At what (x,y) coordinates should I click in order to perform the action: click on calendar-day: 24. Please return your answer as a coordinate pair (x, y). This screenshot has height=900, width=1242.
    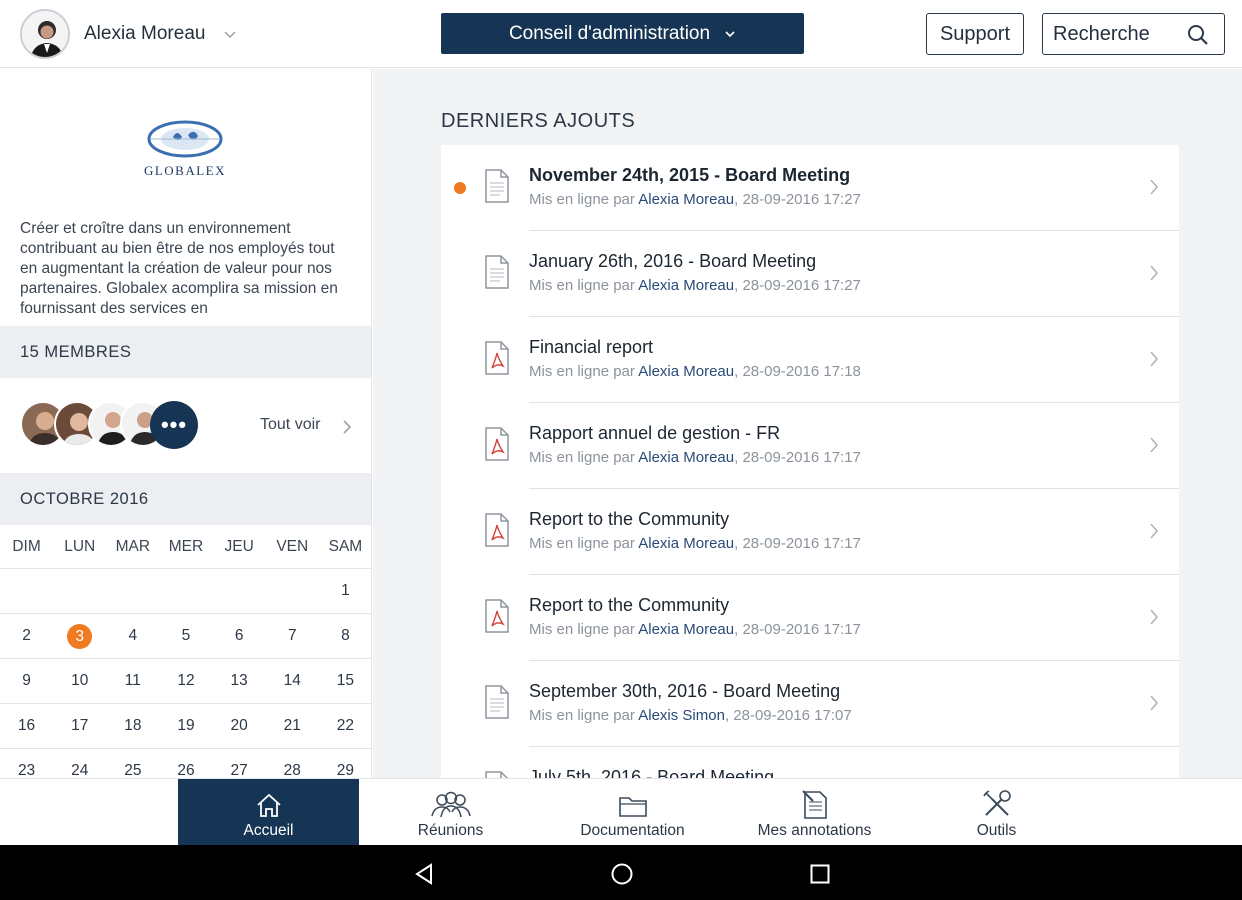
    Looking at the image, I should click on (79, 770).